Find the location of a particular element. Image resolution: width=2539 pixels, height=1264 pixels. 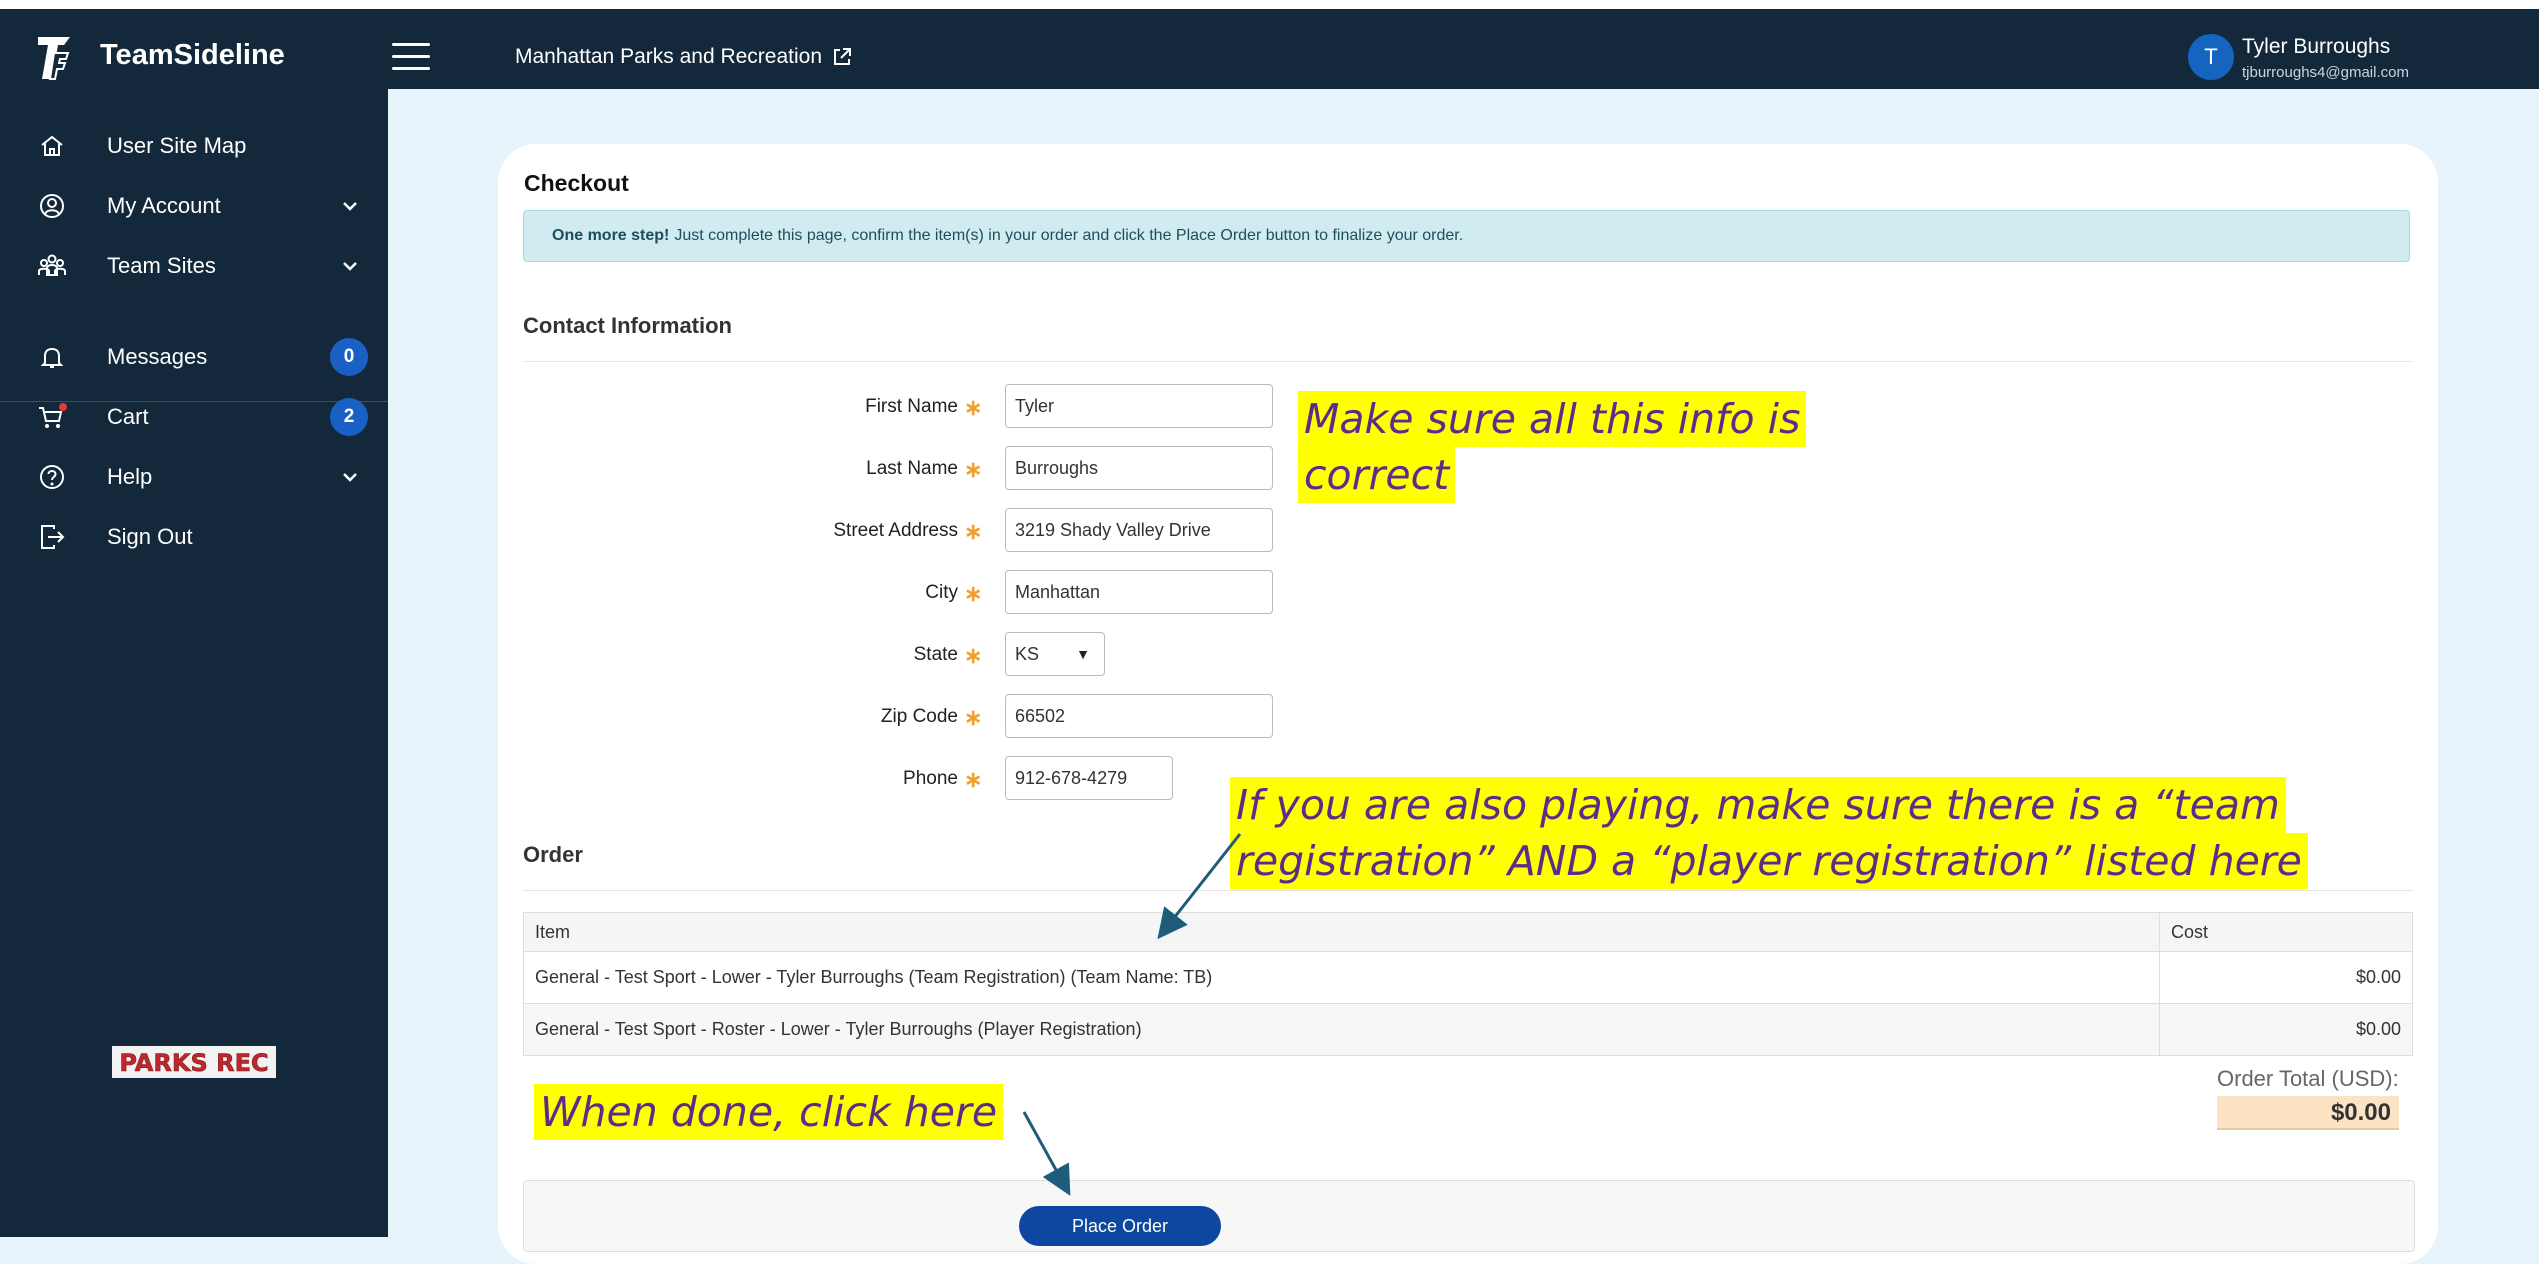

user-name: Tyler Burroughs is located at coordinates (2316, 47).